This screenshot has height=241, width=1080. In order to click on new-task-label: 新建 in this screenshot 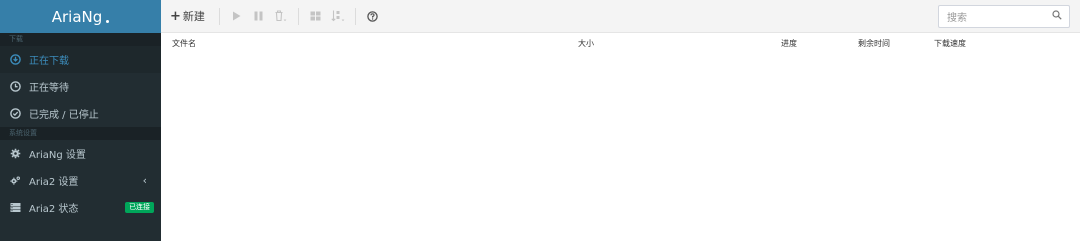, I will do `click(193, 16)`.